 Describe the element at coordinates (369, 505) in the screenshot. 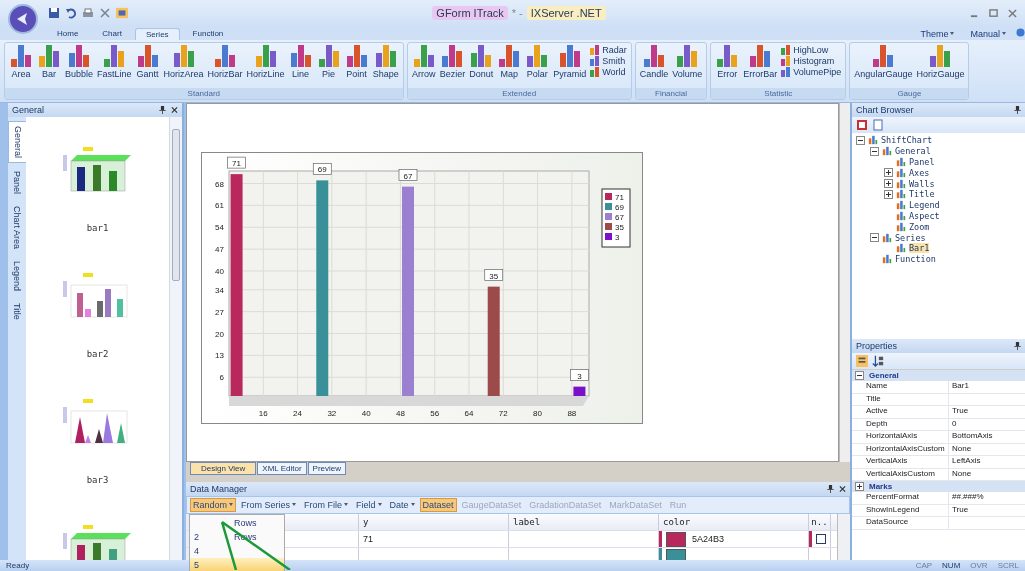

I see `dropdown-button: Field` at that location.